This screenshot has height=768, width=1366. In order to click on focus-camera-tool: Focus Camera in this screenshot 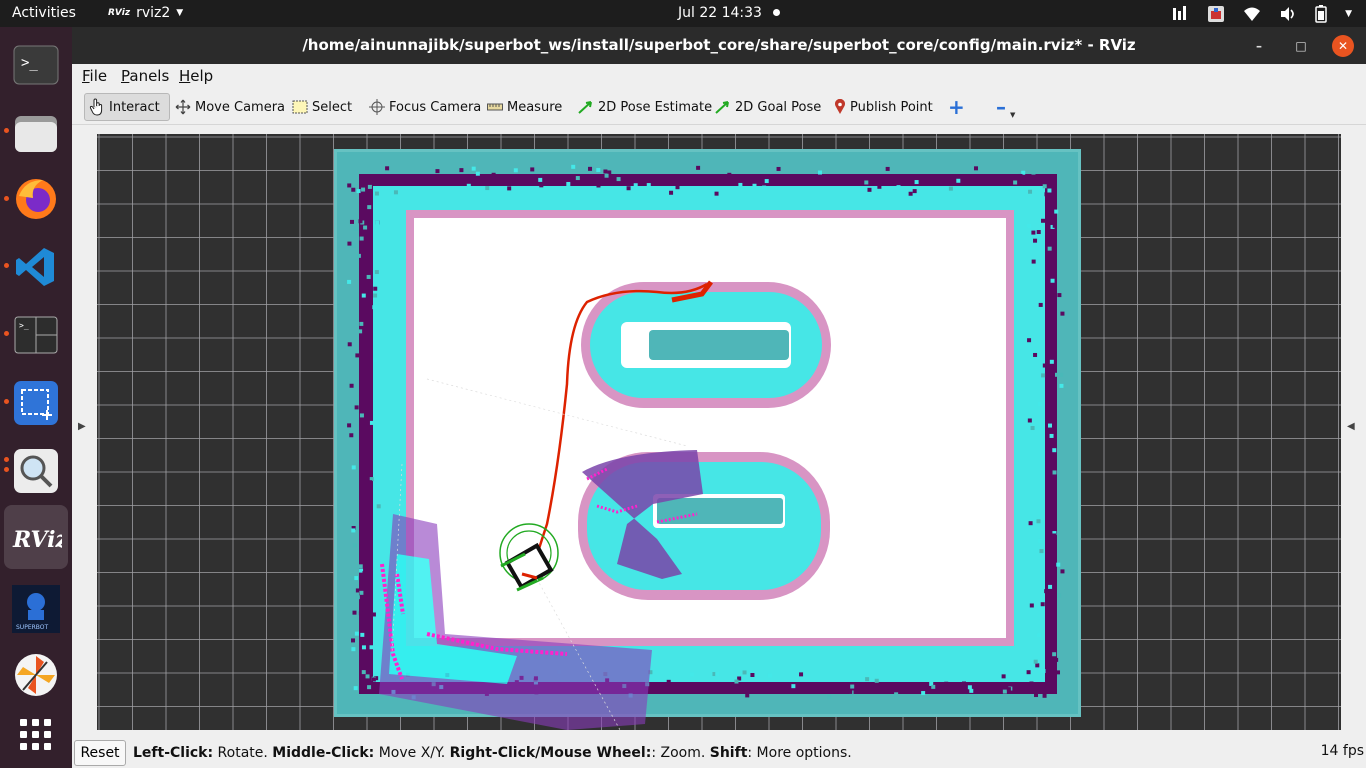, I will do `click(425, 107)`.